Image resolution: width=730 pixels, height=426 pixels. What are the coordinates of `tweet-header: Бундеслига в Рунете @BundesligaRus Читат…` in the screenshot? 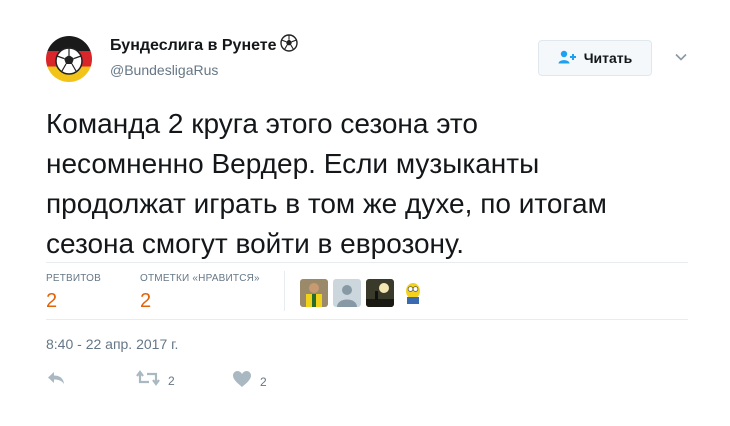 It's located at (371, 58).